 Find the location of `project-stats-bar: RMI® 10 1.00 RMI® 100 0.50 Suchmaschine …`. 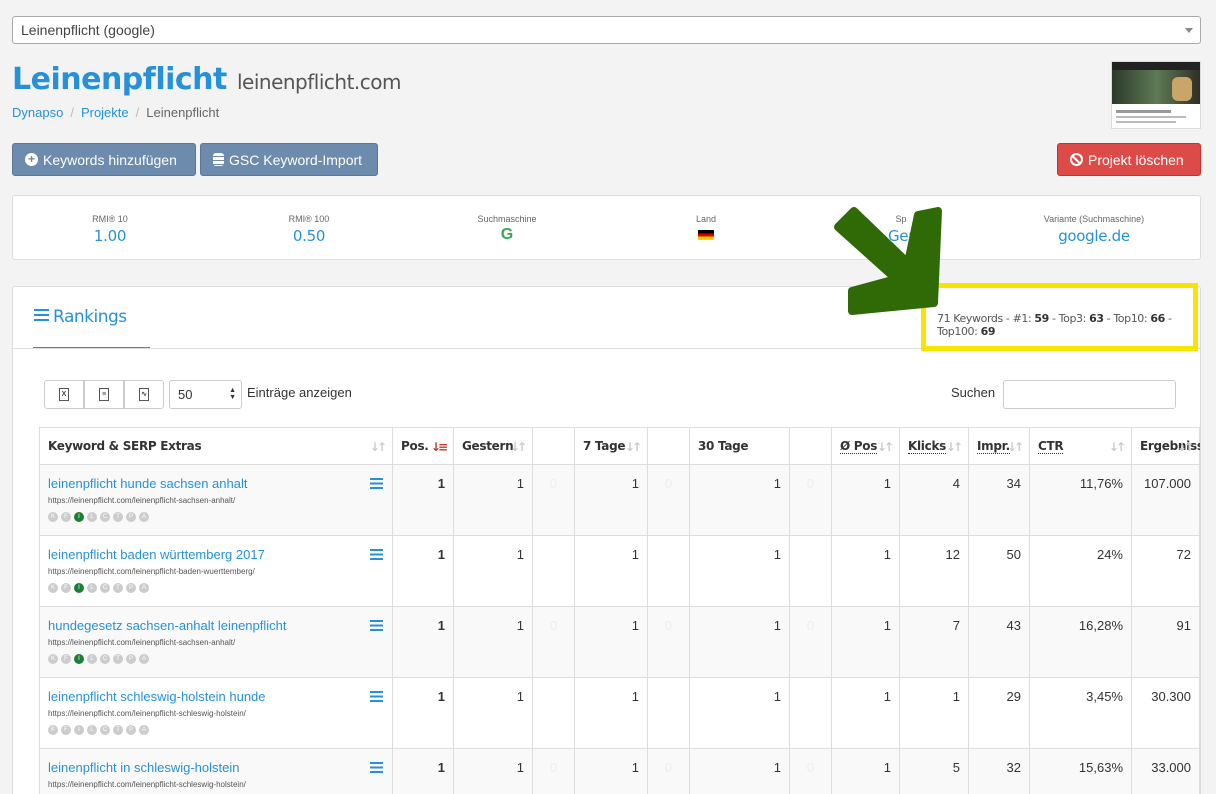

project-stats-bar: RMI® 10 1.00 RMI® 100 0.50 Suchmaschine … is located at coordinates (606, 227).